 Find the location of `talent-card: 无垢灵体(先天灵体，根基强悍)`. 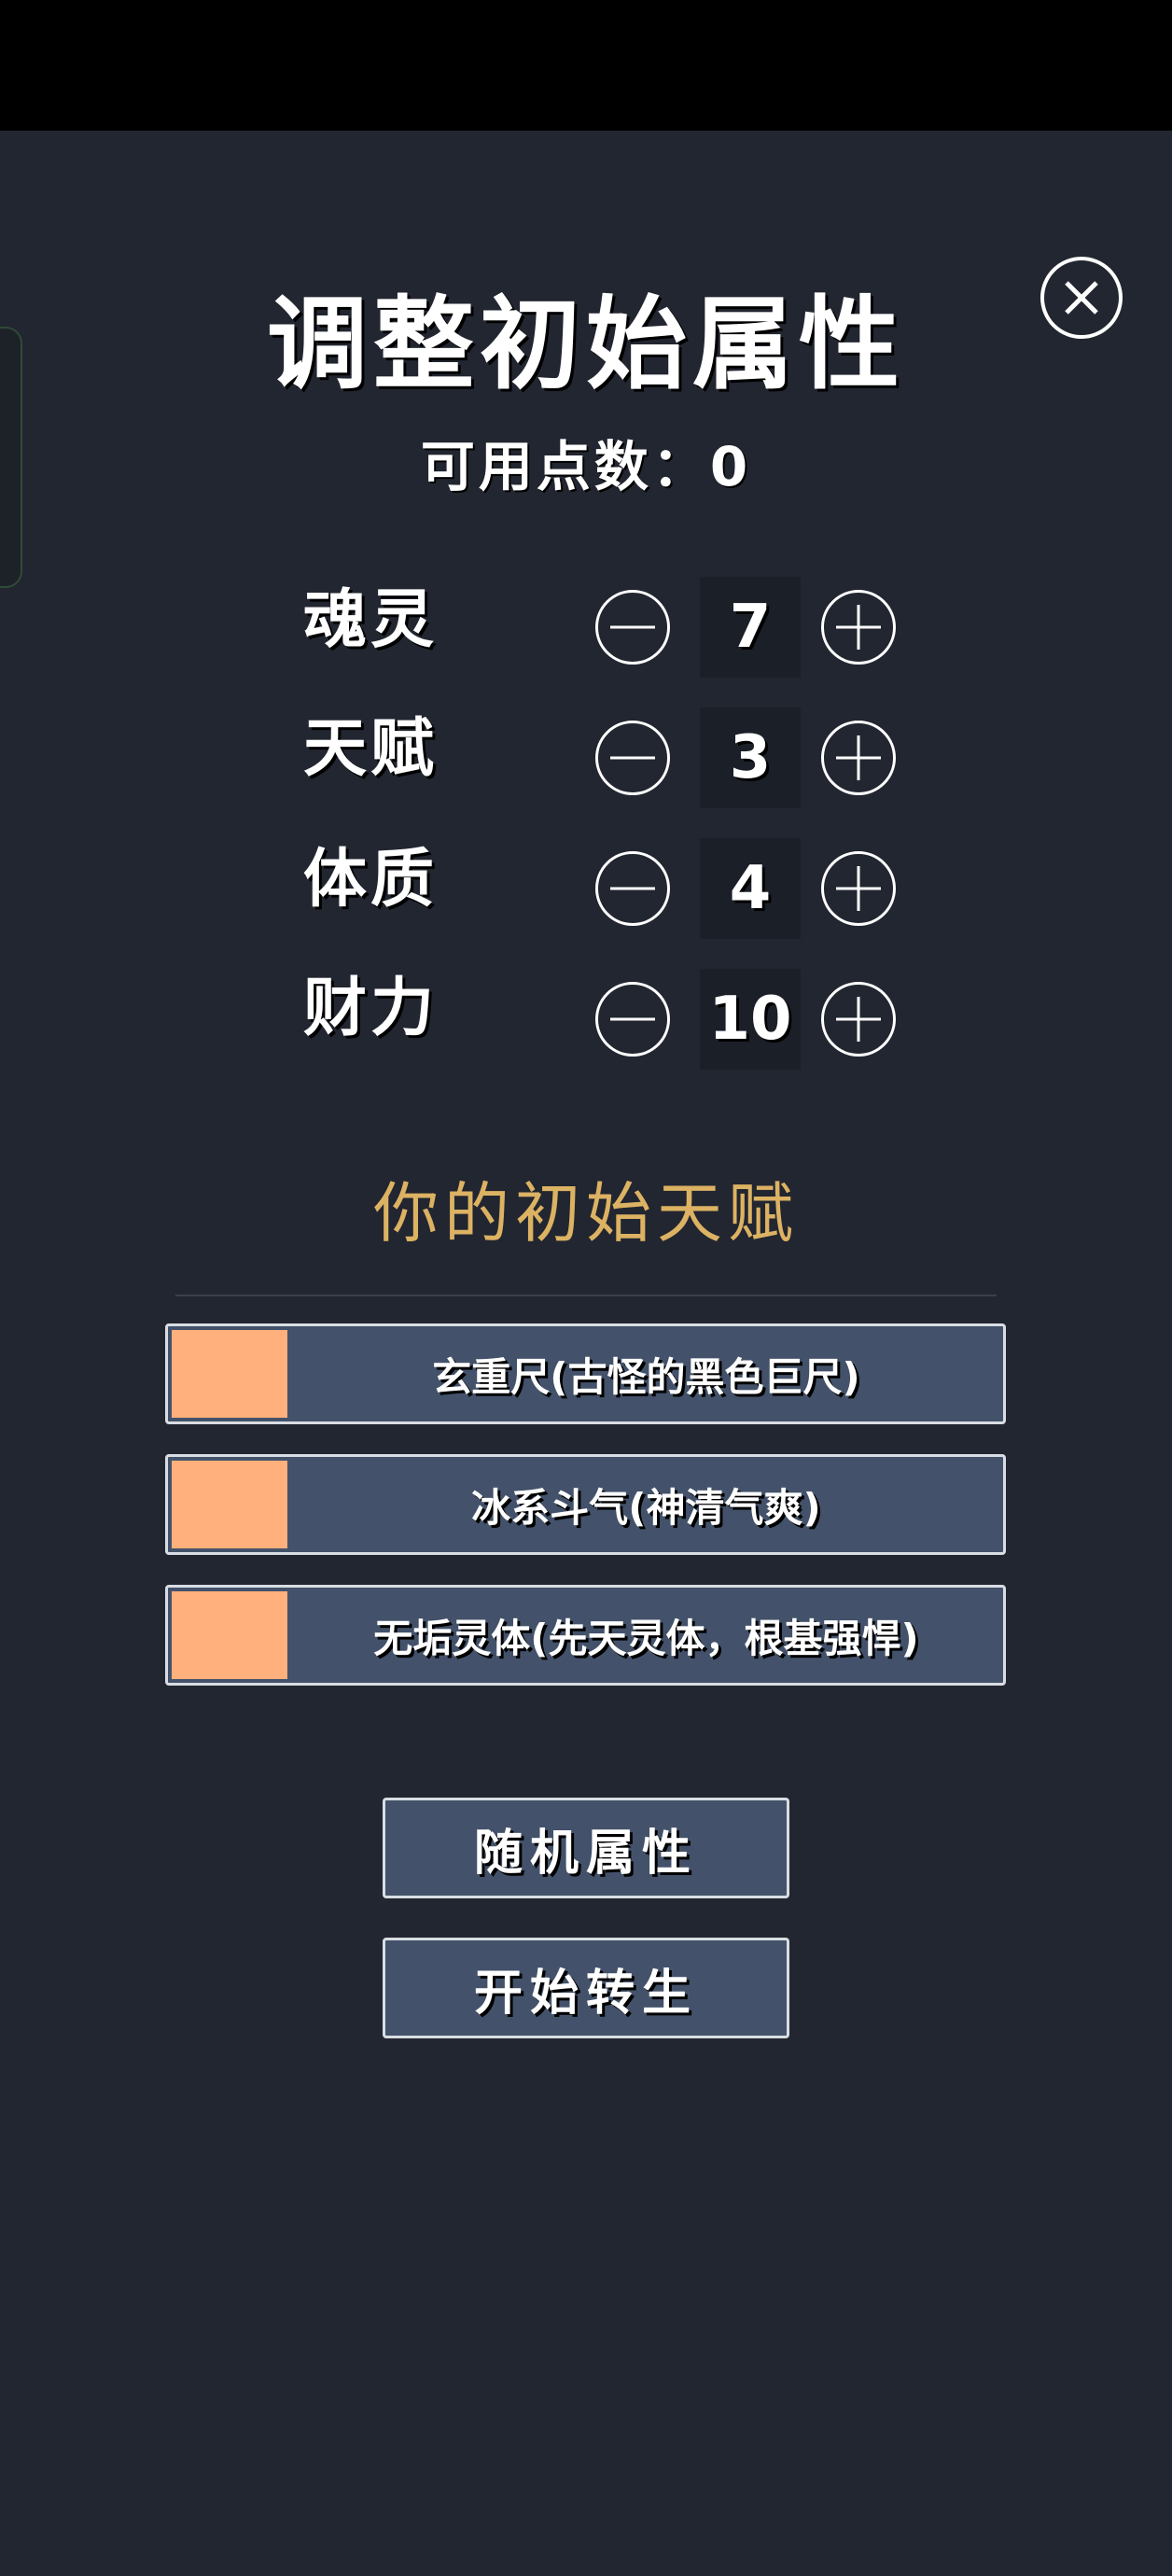

talent-card: 无垢灵体(先天灵体，根基强悍) is located at coordinates (585, 1635).